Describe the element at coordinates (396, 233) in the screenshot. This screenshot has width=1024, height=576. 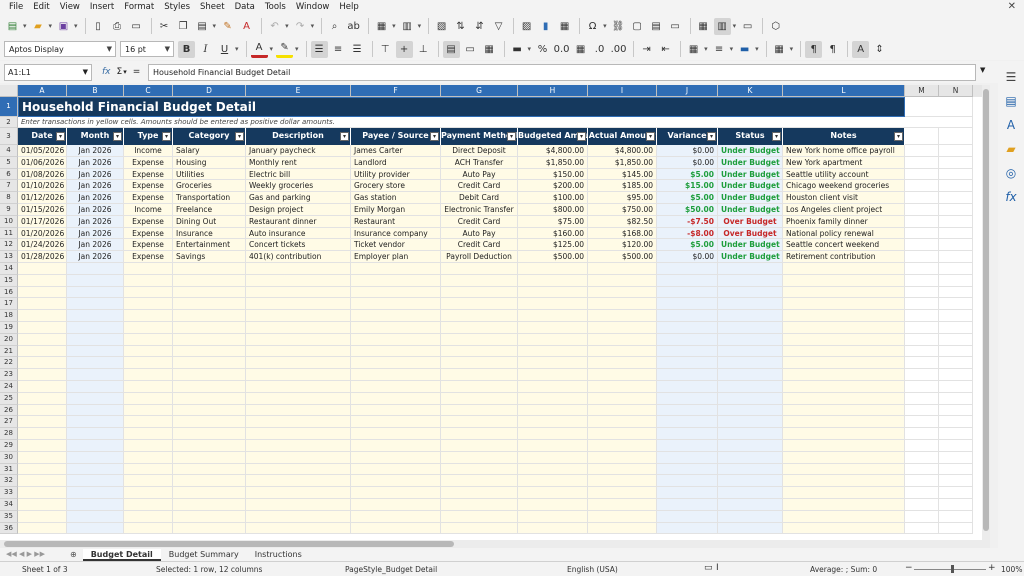
I see `table-cell: Insurance company` at that location.